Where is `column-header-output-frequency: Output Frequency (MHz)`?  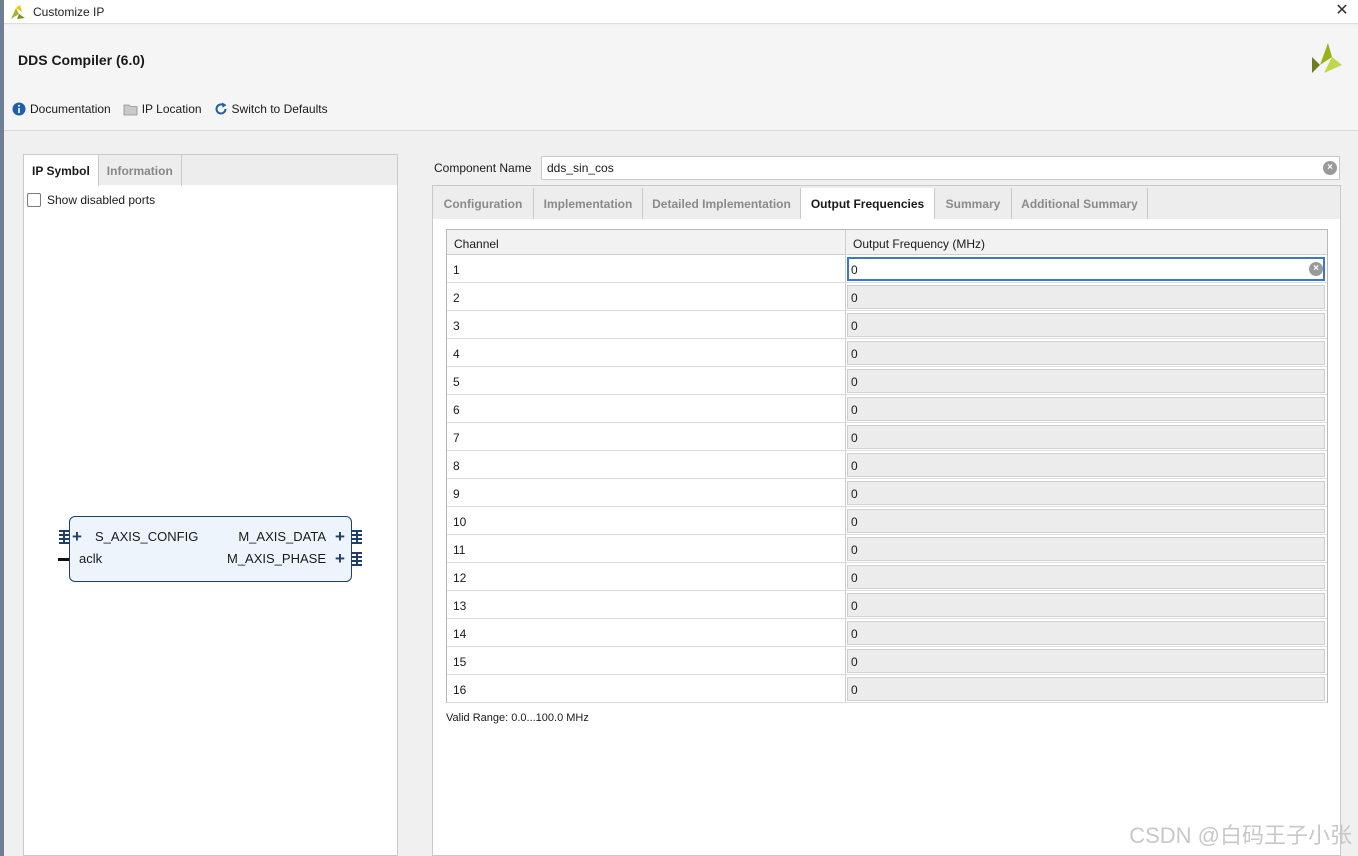
column-header-output-frequency: Output Frequency (MHz) is located at coordinates (919, 244).